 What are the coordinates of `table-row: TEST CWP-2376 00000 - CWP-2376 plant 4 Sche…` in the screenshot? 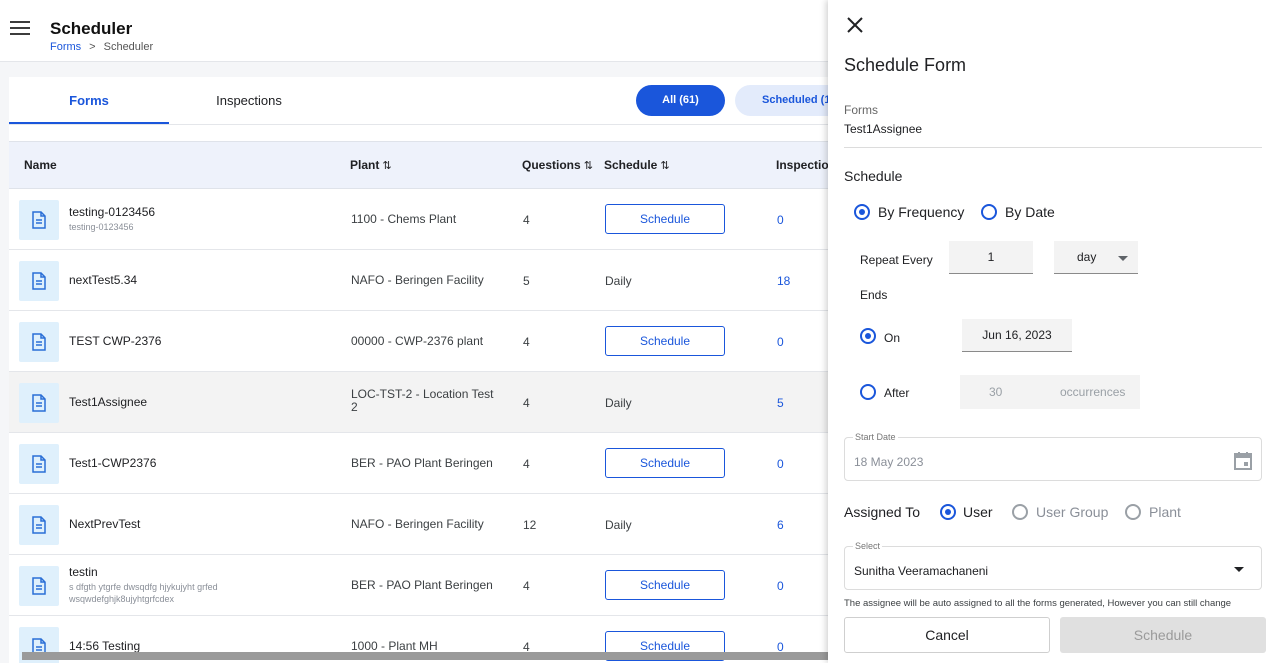 It's located at (424, 341).